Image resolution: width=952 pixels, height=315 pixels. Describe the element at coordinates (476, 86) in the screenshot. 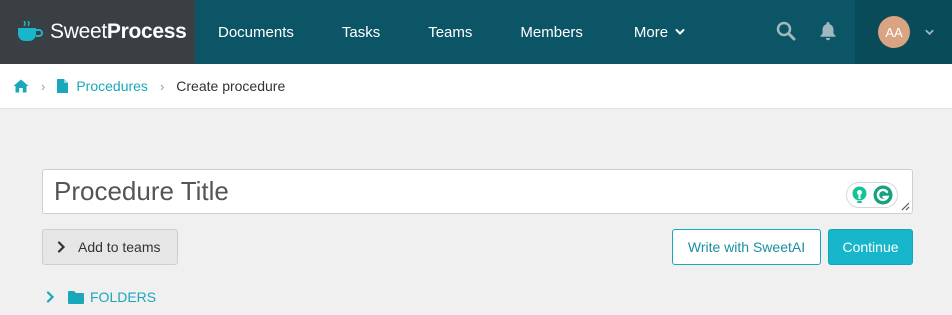

I see `breadcrumb: › Procedures › Create procedure` at that location.